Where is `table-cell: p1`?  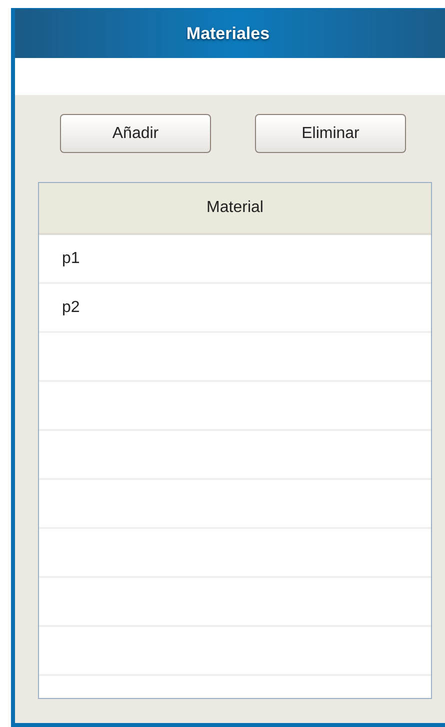 table-cell: p1 is located at coordinates (71, 258).